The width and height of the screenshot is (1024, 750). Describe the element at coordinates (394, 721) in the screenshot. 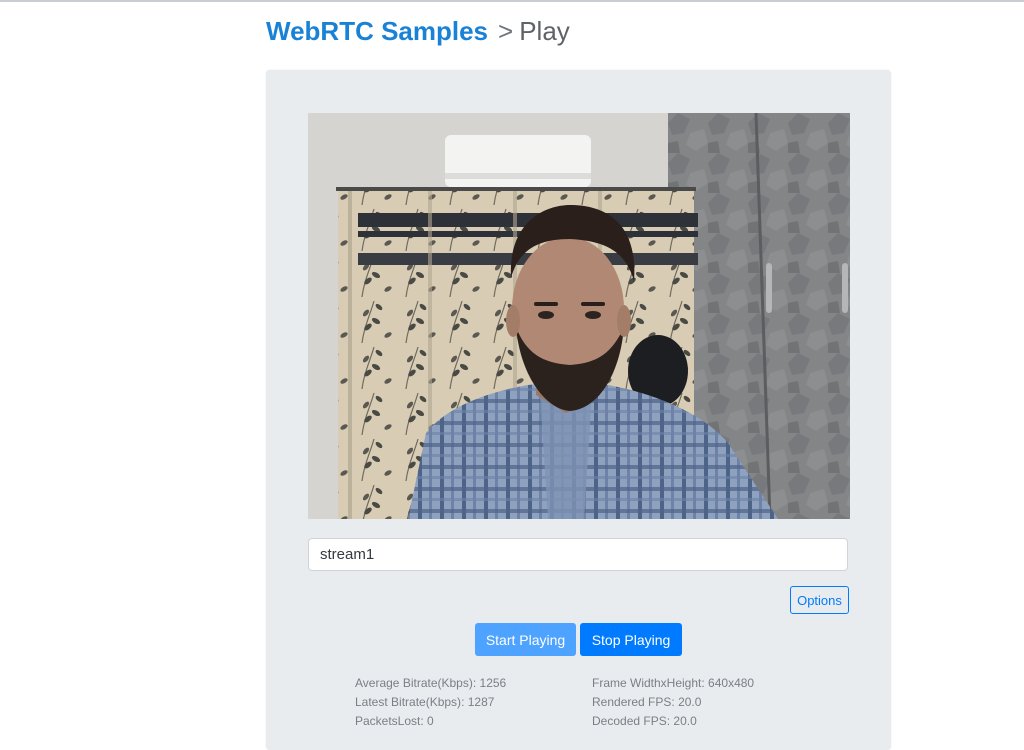

I see `stat-packets-lost: PacketsLost: 0` at that location.